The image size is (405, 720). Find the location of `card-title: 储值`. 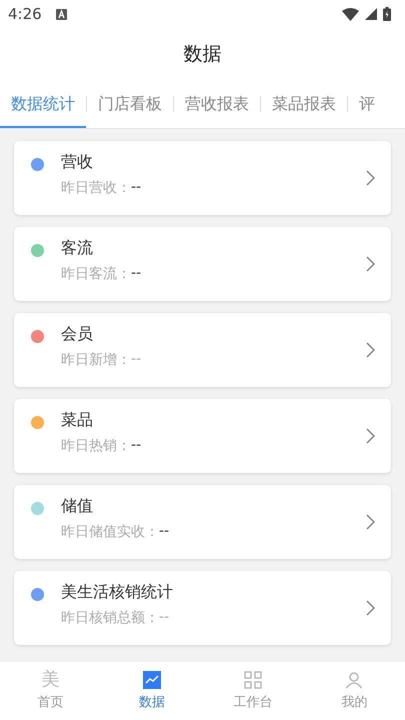

card-title: 储值 is located at coordinates (77, 506).